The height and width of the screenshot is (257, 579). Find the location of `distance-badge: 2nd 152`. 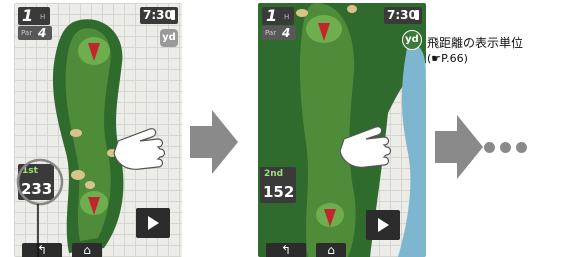

distance-badge: 2nd 152 is located at coordinates (278, 185).